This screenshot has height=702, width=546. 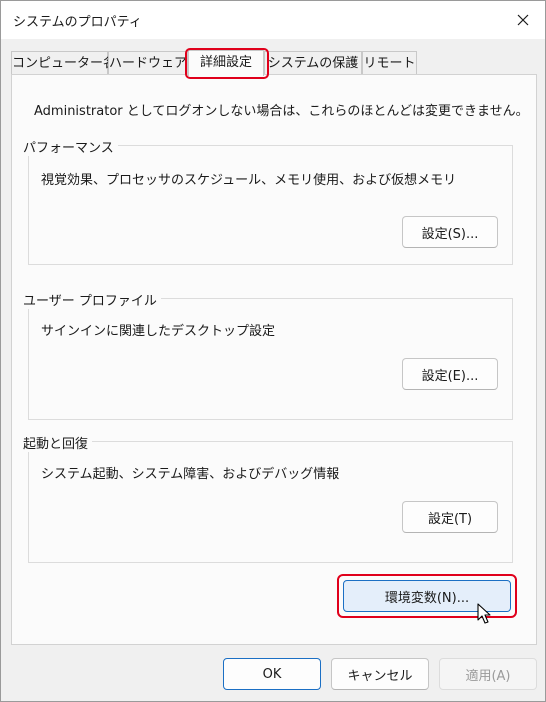 I want to click on close-icon, so click(x=523, y=20).